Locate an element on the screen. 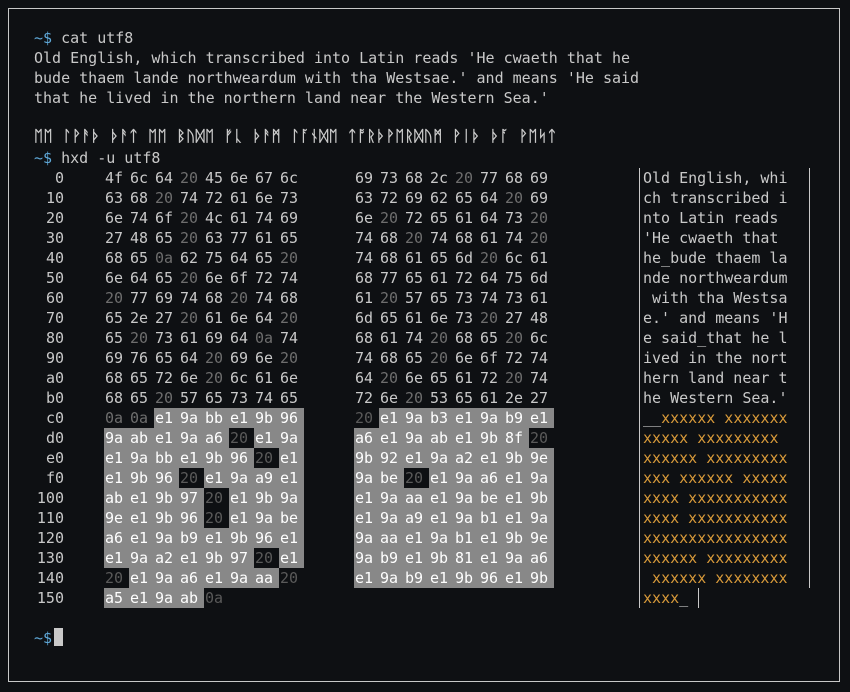  command-line-3: ~$ is located at coordinates (49, 638).